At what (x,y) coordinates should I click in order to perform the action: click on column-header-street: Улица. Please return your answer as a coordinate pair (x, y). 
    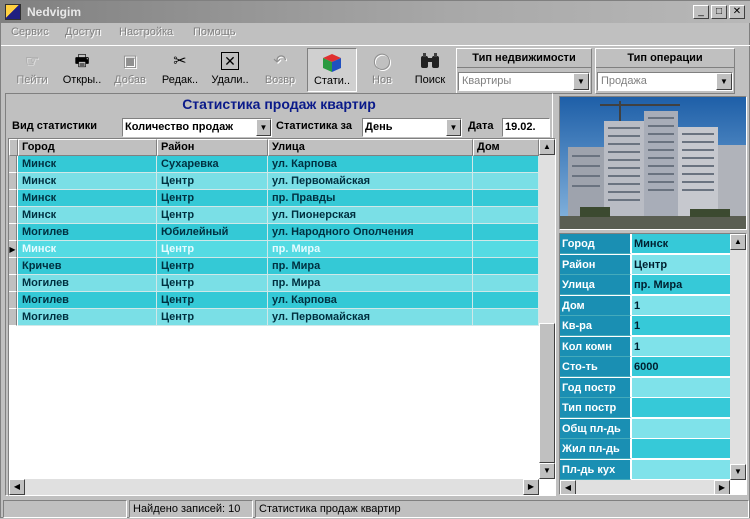
    Looking at the image, I should click on (370, 147).